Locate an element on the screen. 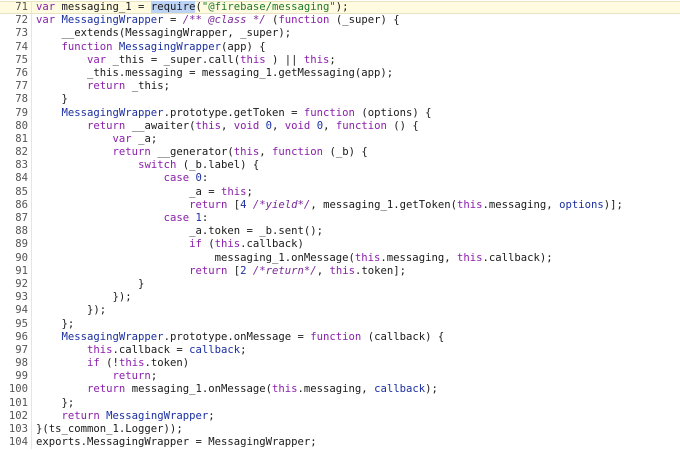 The height and width of the screenshot is (451, 680). code-line: 74 function MessagingWrapper(app) { is located at coordinates (340, 47).